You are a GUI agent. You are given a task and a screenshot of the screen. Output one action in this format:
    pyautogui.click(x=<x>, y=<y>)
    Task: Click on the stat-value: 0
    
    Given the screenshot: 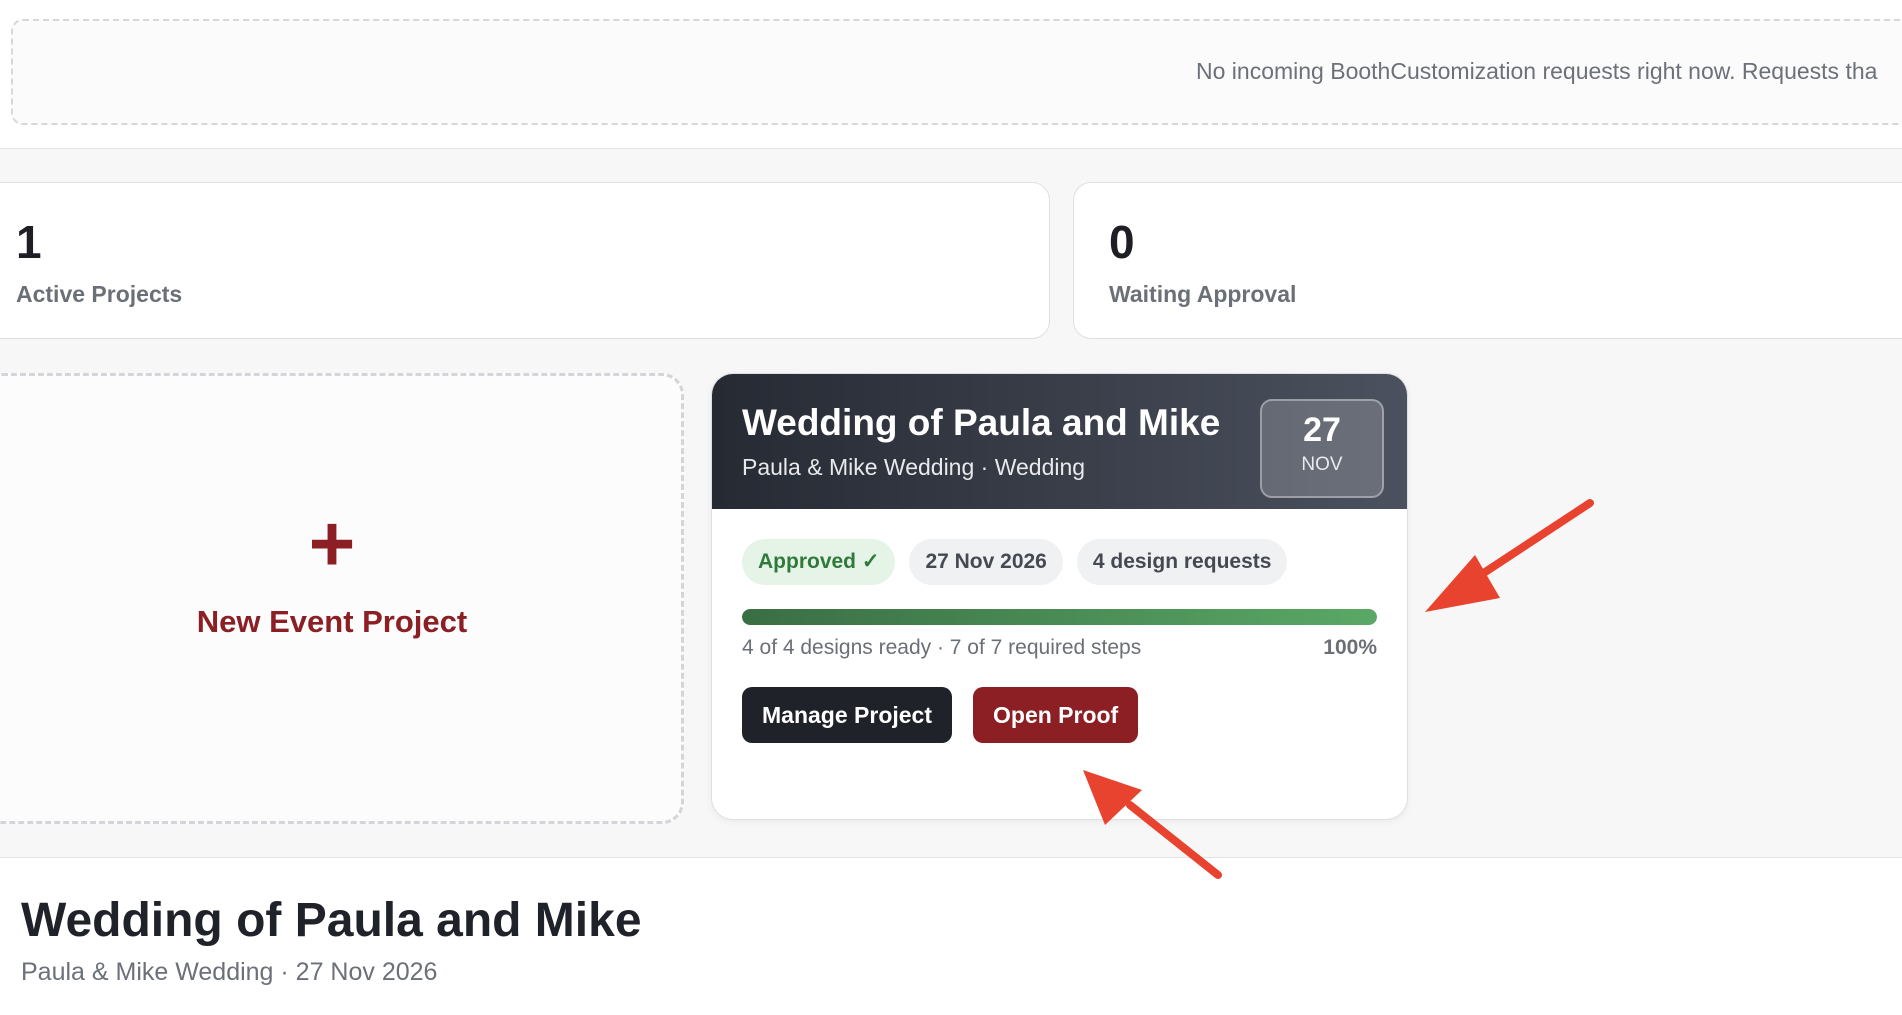 What is the action you would take?
    pyautogui.click(x=1122, y=242)
    